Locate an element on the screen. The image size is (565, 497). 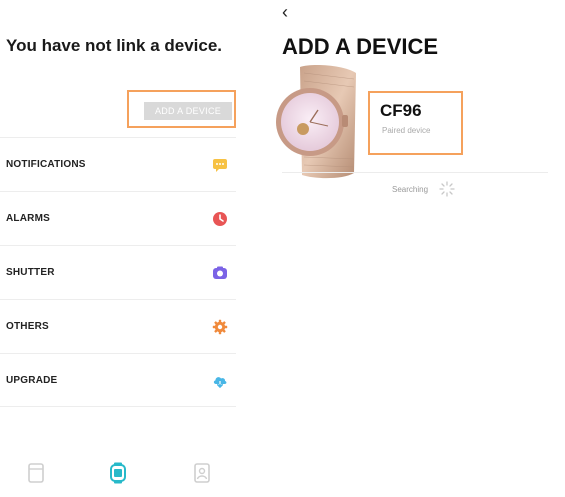
gear-icon is located at coordinates (220, 327).